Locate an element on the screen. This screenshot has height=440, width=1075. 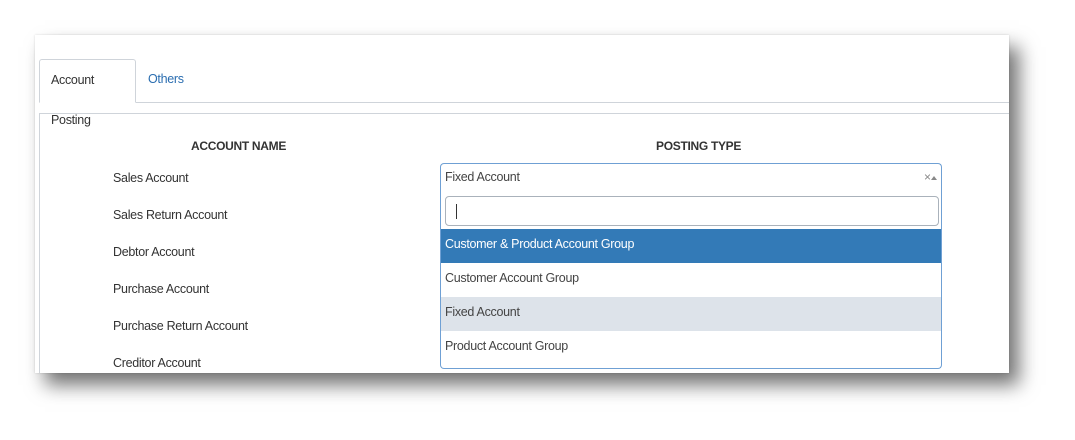
tab-divider is located at coordinates (524, 102).